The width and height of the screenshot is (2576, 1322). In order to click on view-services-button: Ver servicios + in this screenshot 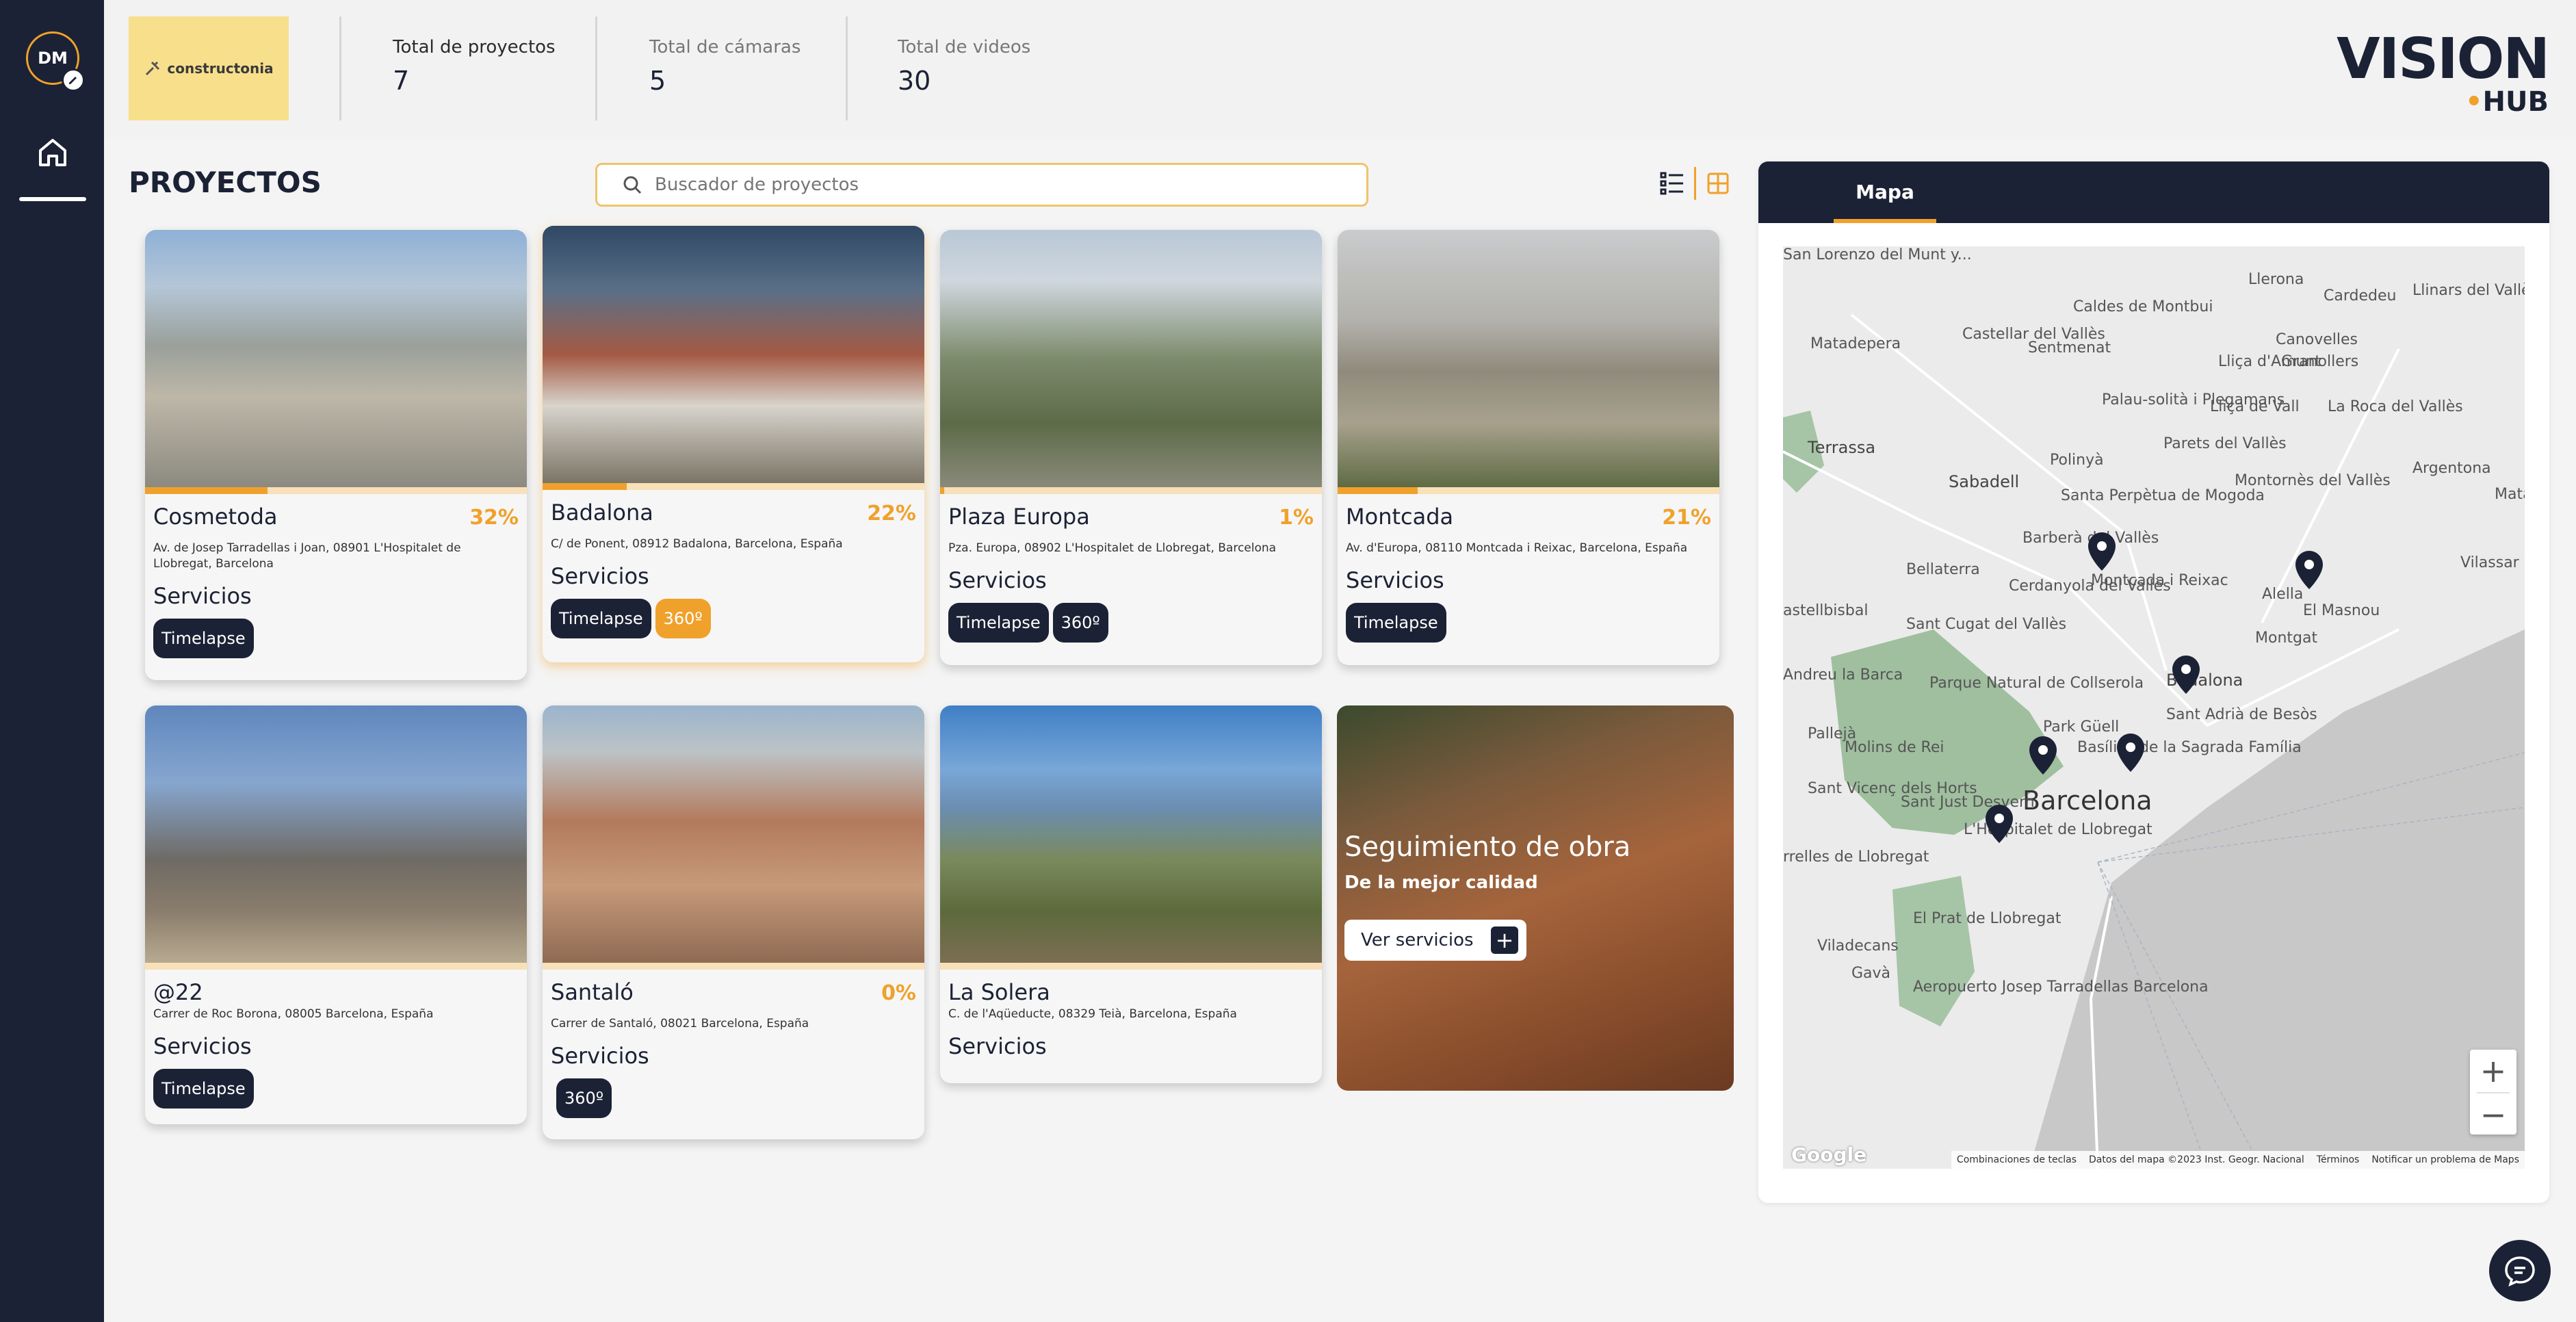, I will do `click(1435, 941)`.